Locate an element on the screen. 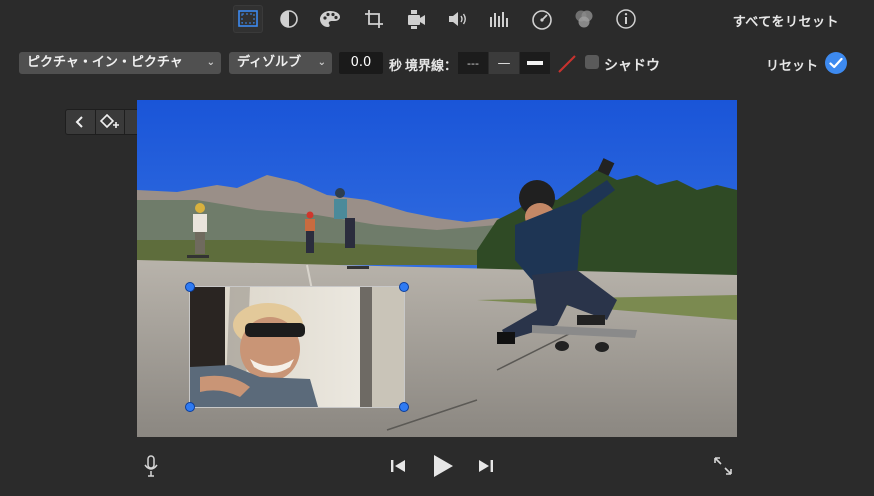 This screenshot has height=496, width=874. play-icon is located at coordinates (443, 466).